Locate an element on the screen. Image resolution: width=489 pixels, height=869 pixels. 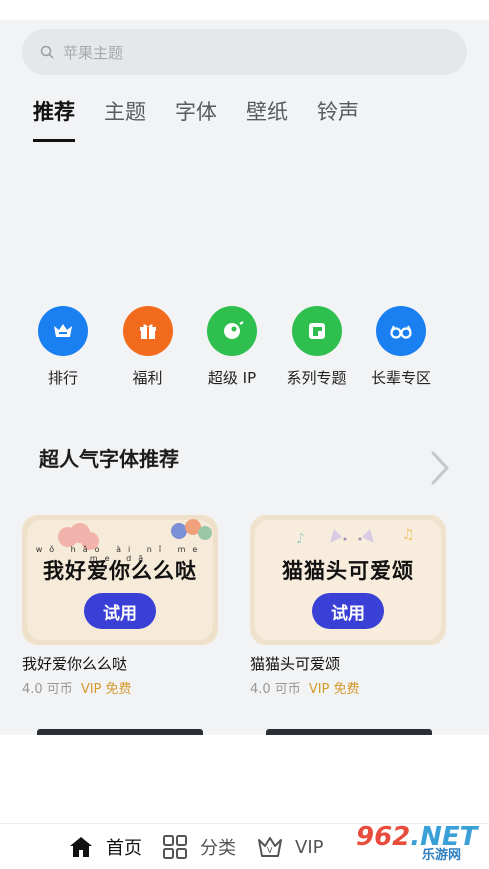
watermark-logo: 962.NET 乐游网 is located at coordinates (418, 842).